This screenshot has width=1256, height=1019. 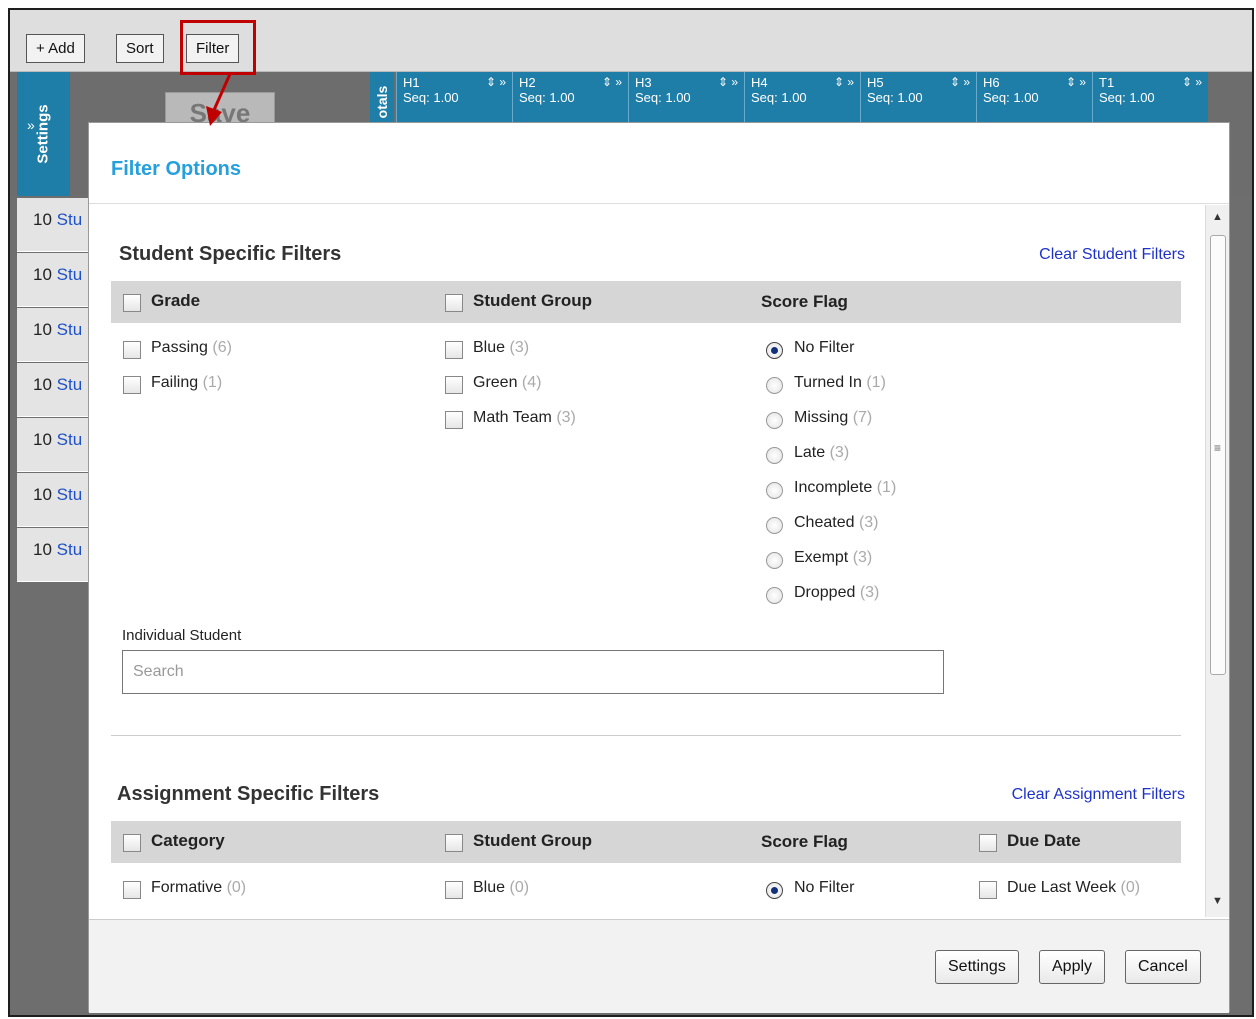 I want to click on settings-side-tab: » Settings, so click(x=43, y=134).